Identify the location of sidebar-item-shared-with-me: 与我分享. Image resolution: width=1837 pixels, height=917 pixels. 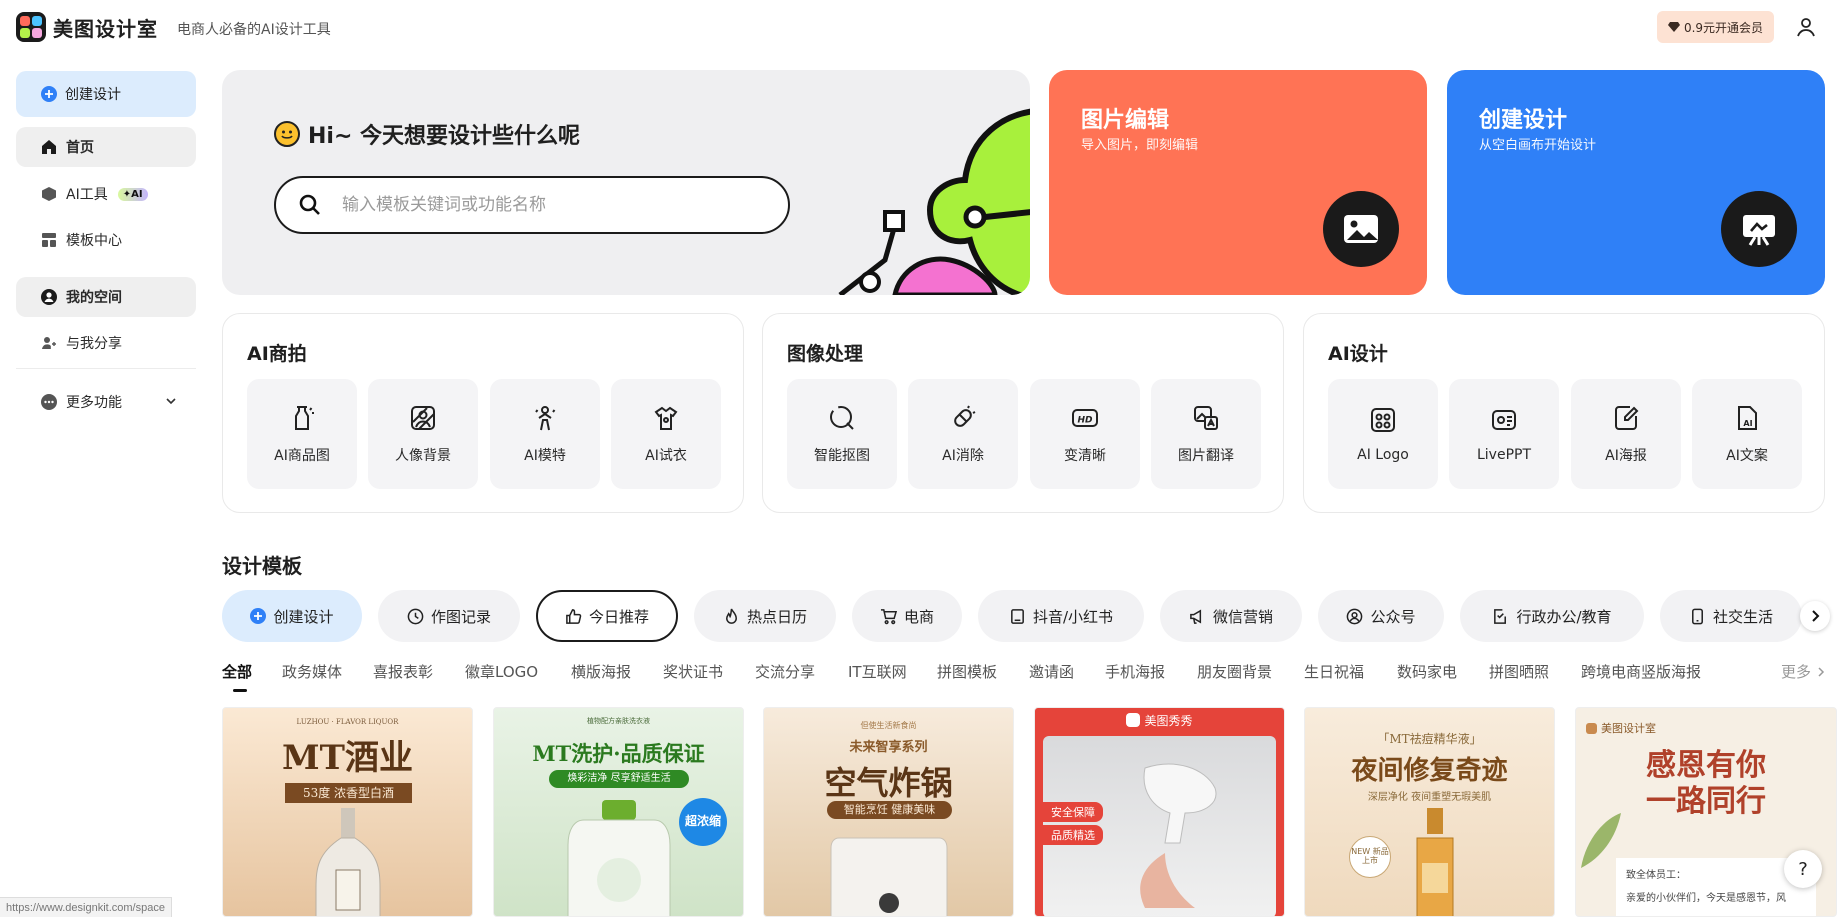
(106, 343).